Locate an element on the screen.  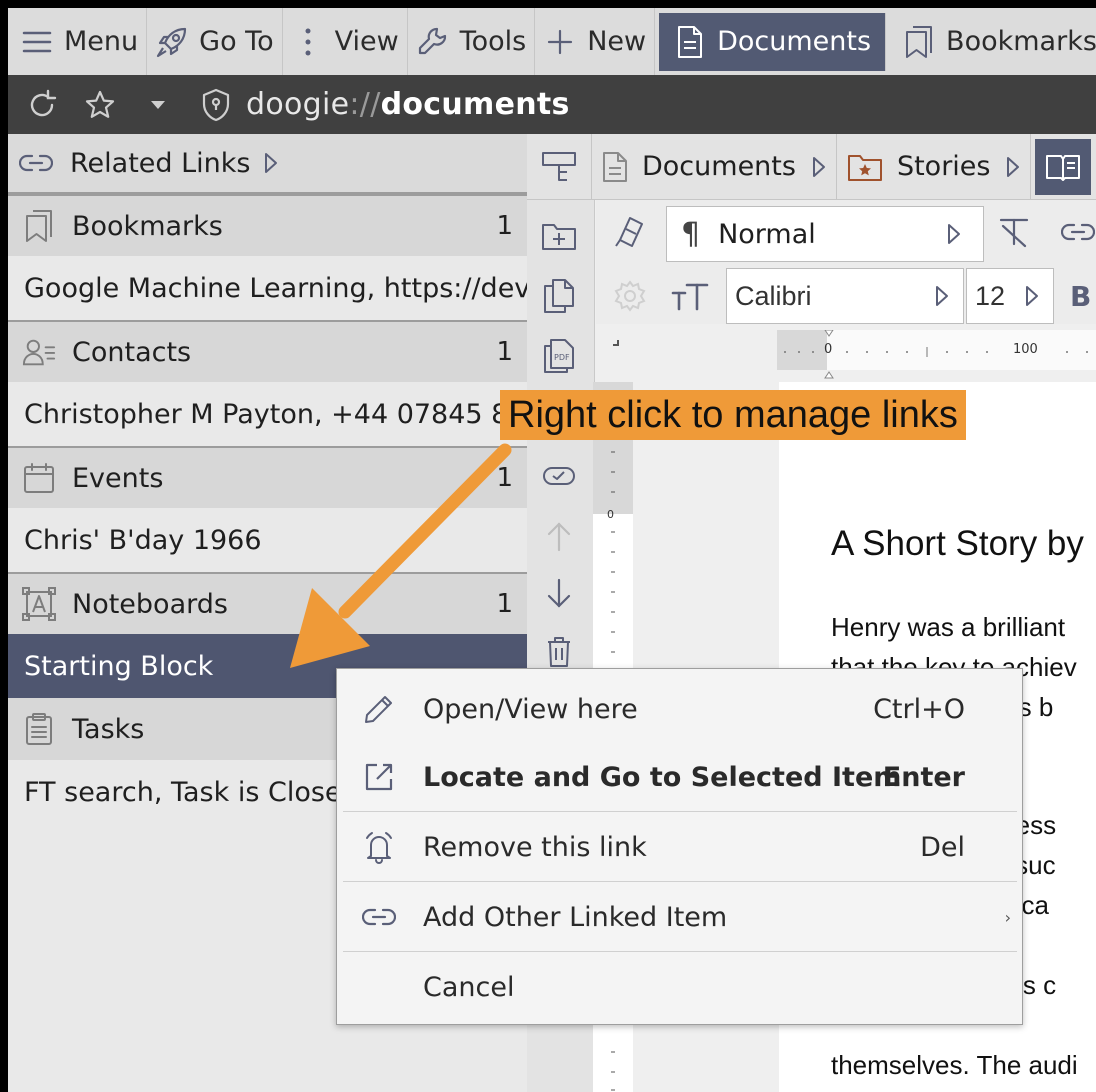
new-button: New is located at coordinates (595, 41).